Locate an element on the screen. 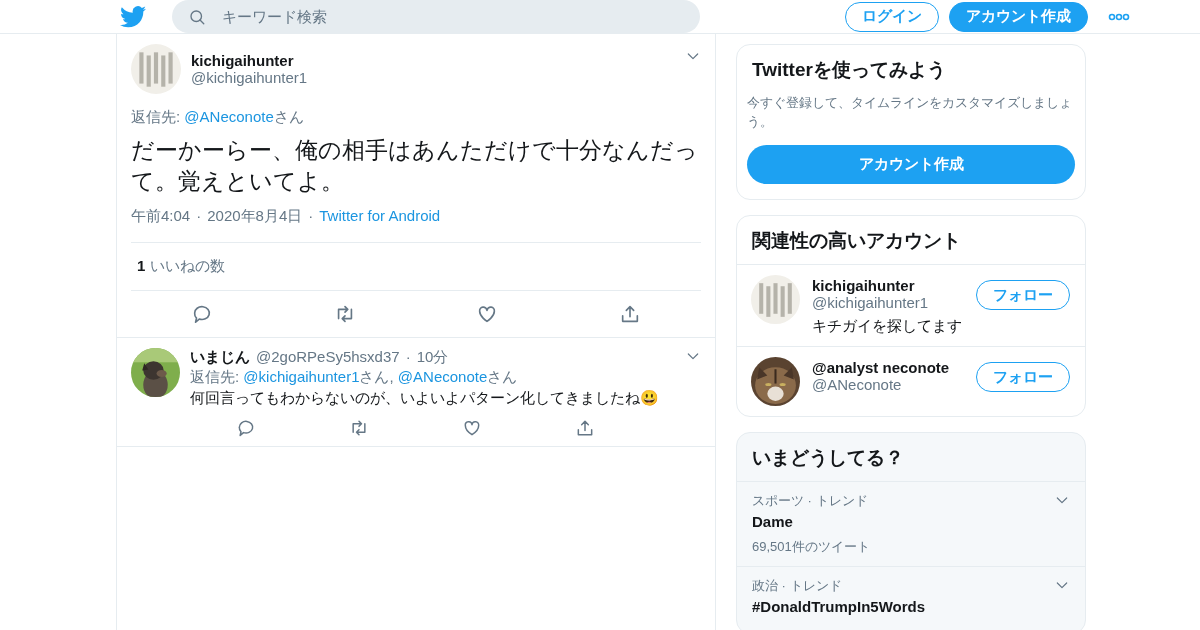 The width and height of the screenshot is (1200, 630). source-link: Twitter for Android is located at coordinates (380, 216).